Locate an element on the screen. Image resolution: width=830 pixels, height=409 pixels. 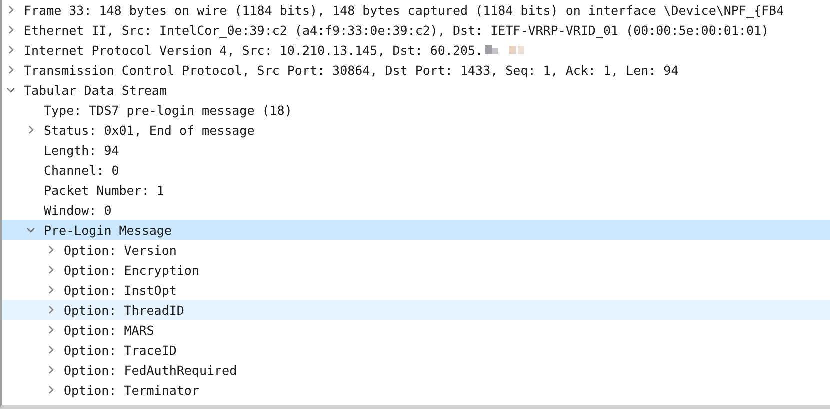
field-text: Option: InstOpt is located at coordinates (120, 290).